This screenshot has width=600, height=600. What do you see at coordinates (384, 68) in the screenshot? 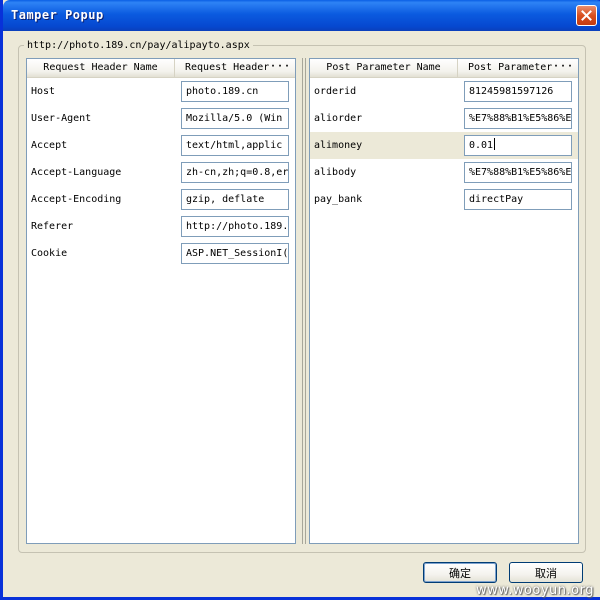
I see `param-name-column: Post Parameter Name` at bounding box center [384, 68].